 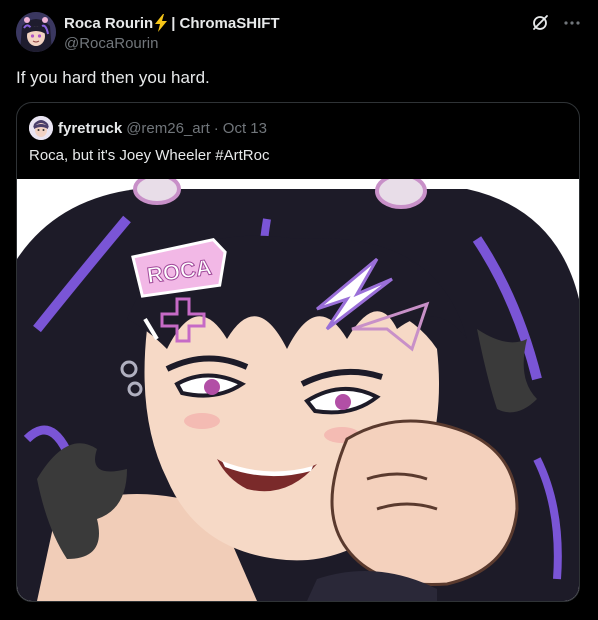 What do you see at coordinates (108, 23) in the screenshot?
I see `author-name: Roca Rourin` at bounding box center [108, 23].